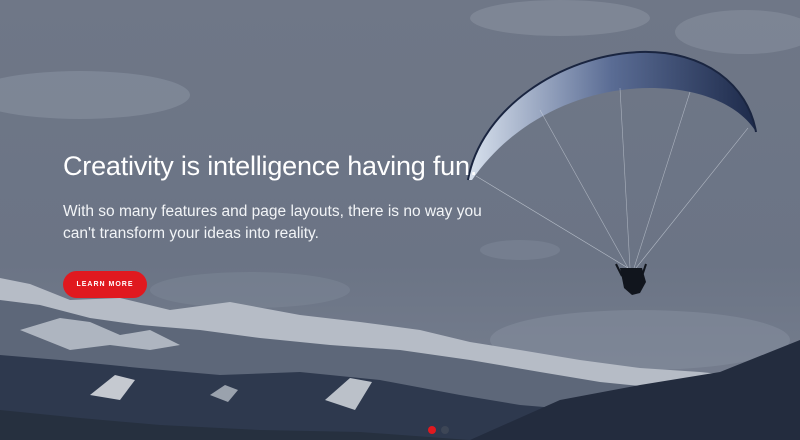  I want to click on hero-headline: Creativity is intelligence having fun., so click(270, 166).